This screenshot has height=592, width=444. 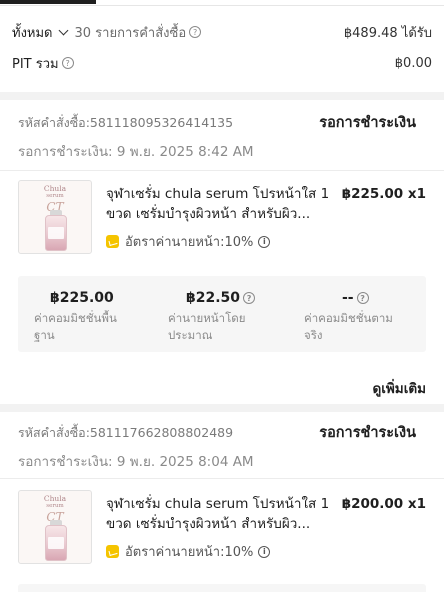 I want to click on status-filter-dropdown: ทั้งหมด, so click(x=43, y=32).